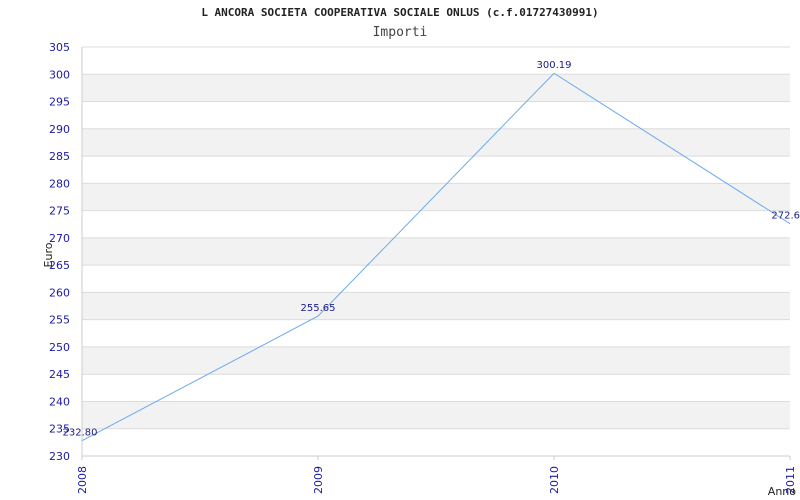 This screenshot has height=500, width=800. What do you see at coordinates (554, 65) in the screenshot?
I see `data-label: 300.19` at bounding box center [554, 65].